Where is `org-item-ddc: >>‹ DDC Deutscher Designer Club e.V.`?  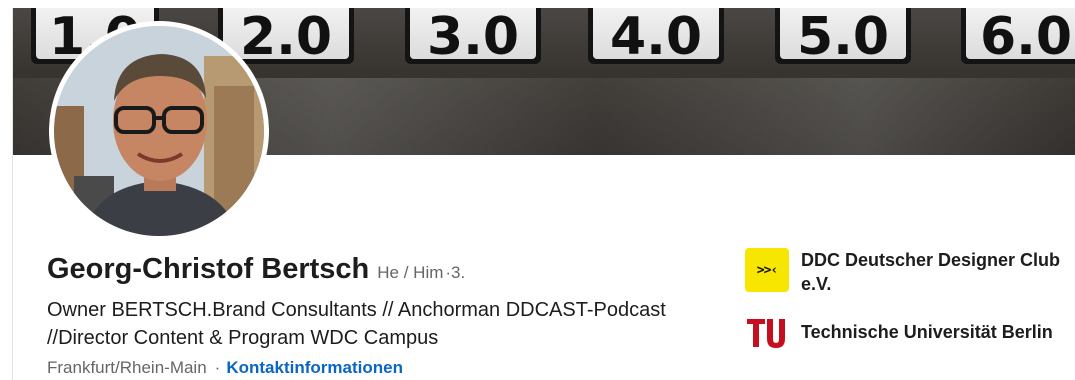
org-item-ddc: >>‹ DDC Deutscher Designer Club e.V. is located at coordinates (910, 272).